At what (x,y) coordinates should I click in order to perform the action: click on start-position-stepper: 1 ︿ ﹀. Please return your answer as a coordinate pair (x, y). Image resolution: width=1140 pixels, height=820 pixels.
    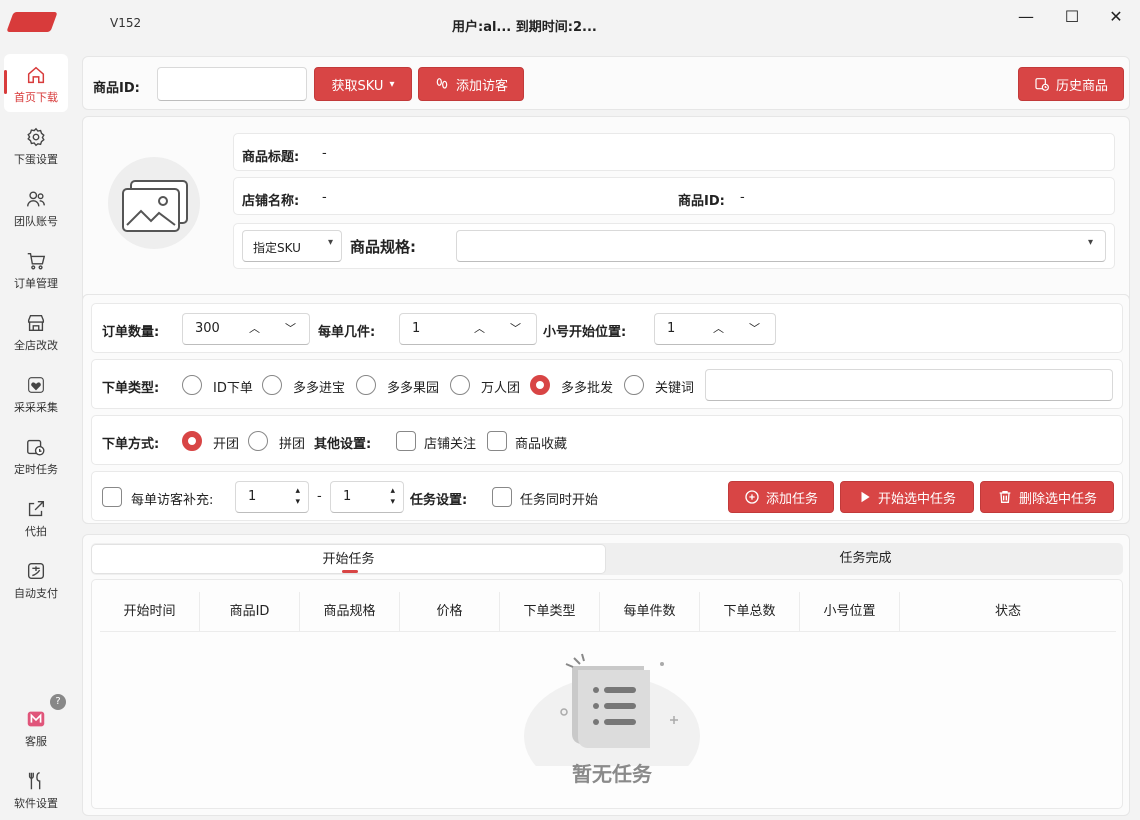
    Looking at the image, I should click on (715, 329).